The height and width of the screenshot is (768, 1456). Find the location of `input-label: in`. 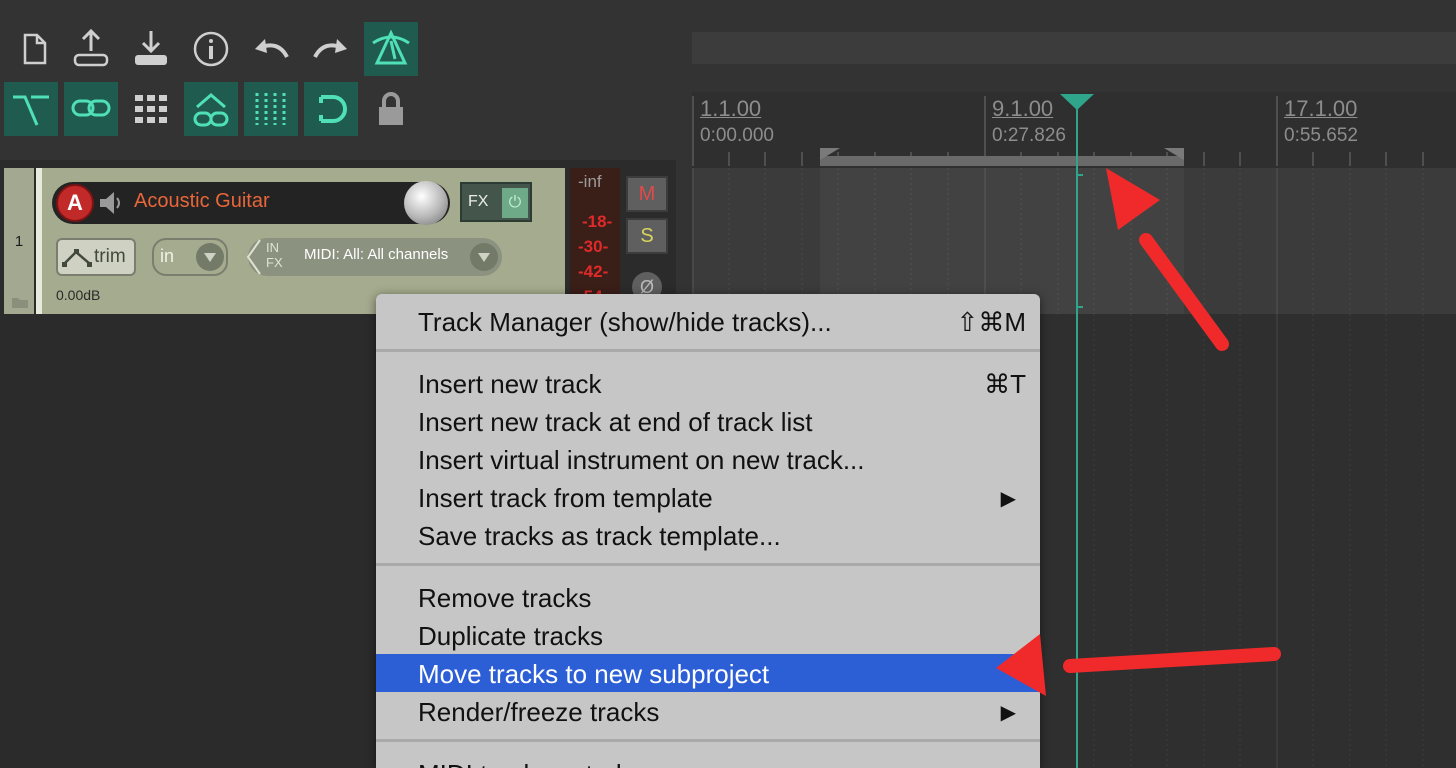

input-label: in is located at coordinates (167, 256).